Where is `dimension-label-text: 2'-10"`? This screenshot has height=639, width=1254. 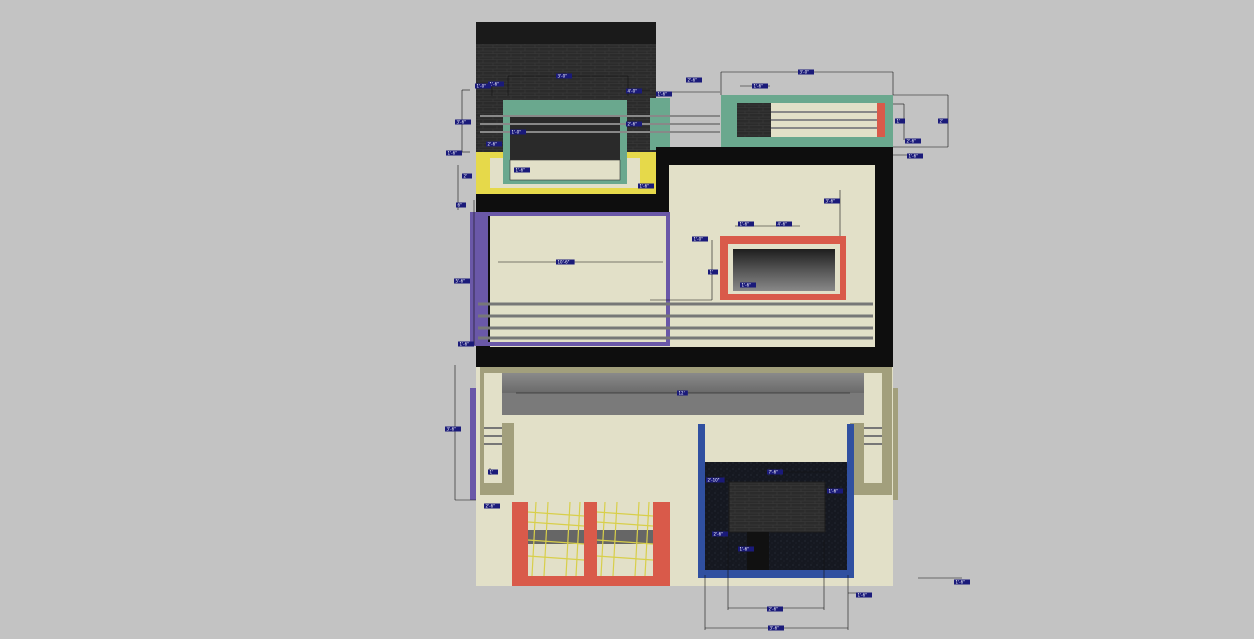
dimension-label-text: 2'-10" is located at coordinates (714, 480).